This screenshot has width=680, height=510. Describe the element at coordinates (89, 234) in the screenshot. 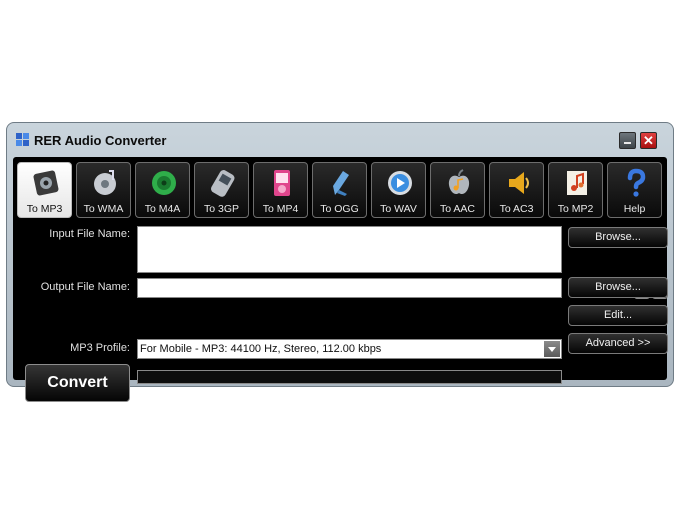

I see `input-file-label: Input File Name:` at that location.